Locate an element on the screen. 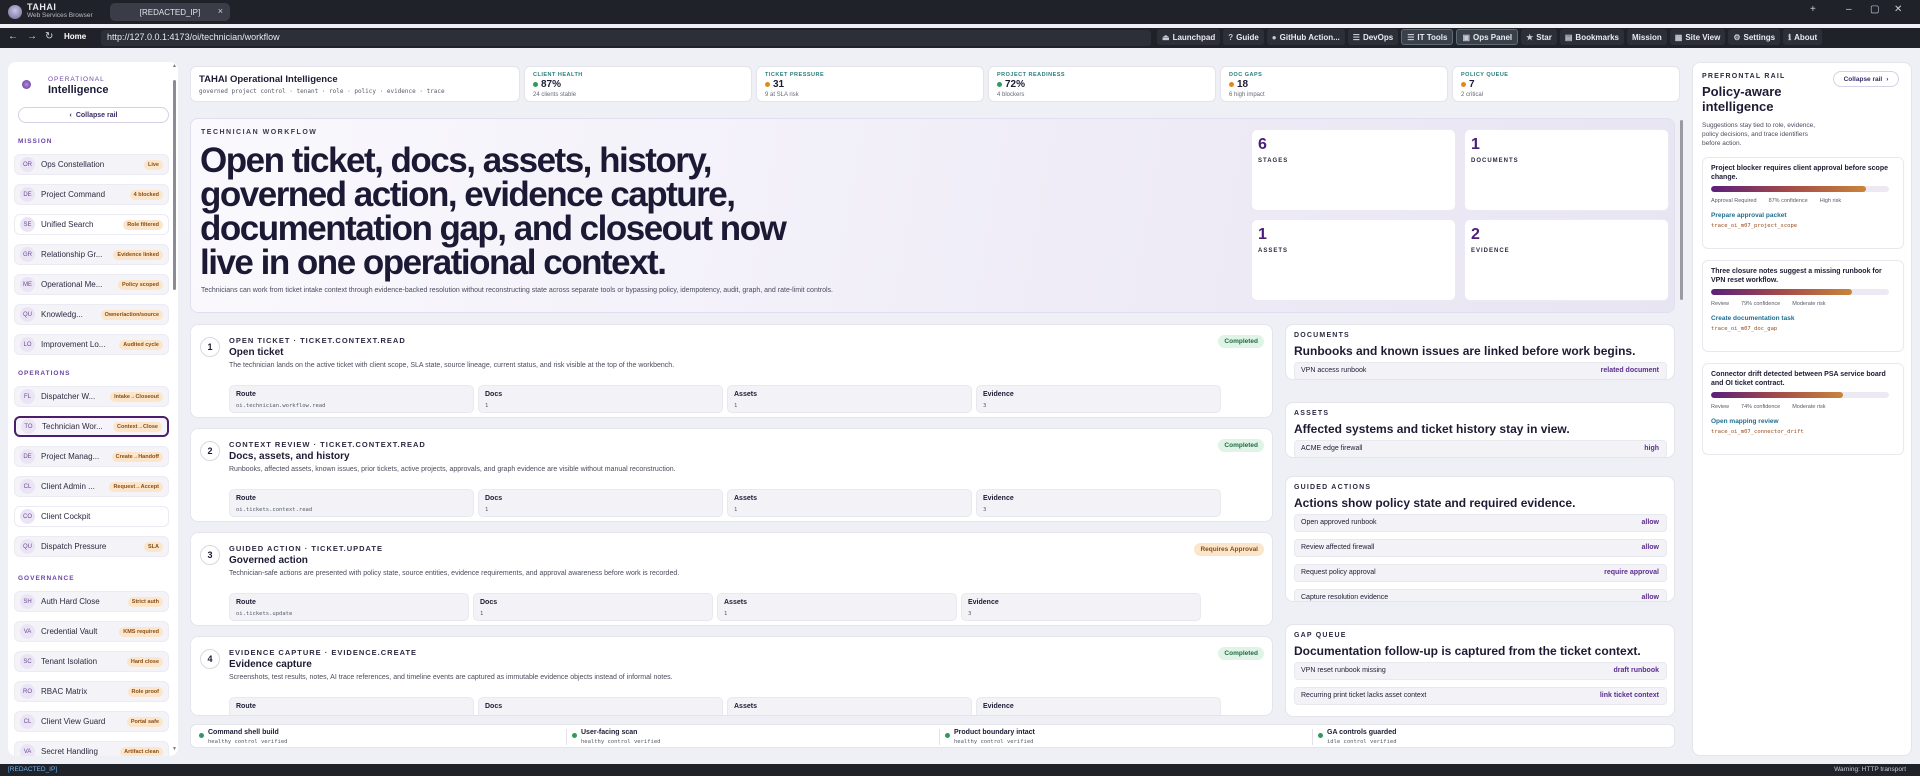 The image size is (1920, 776). toolbar-button-11: ℹ About is located at coordinates (1803, 37).